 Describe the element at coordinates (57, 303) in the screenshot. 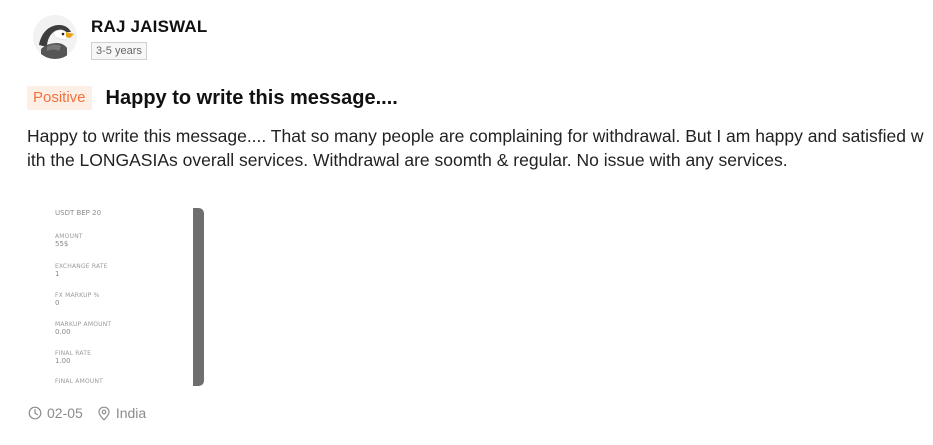

I see `receipt-value: 0` at that location.